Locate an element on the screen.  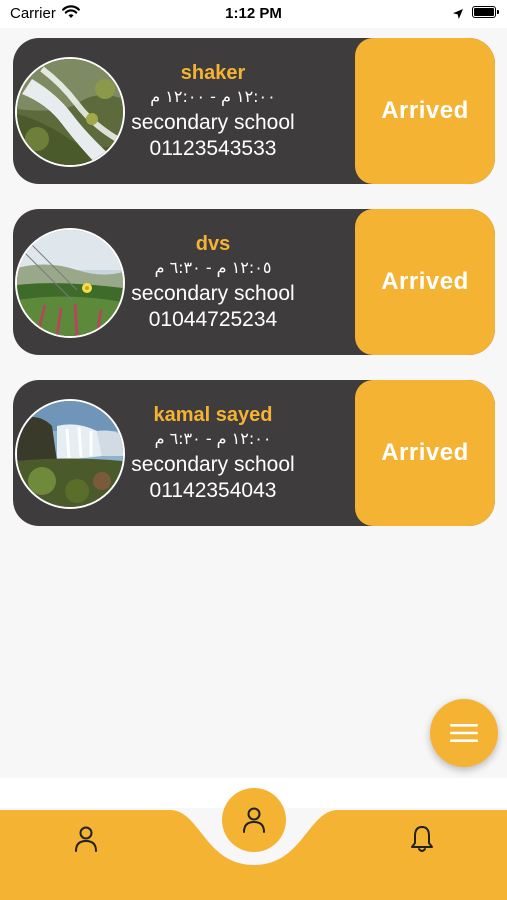
nav-home-button is located at coordinates (254, 820).